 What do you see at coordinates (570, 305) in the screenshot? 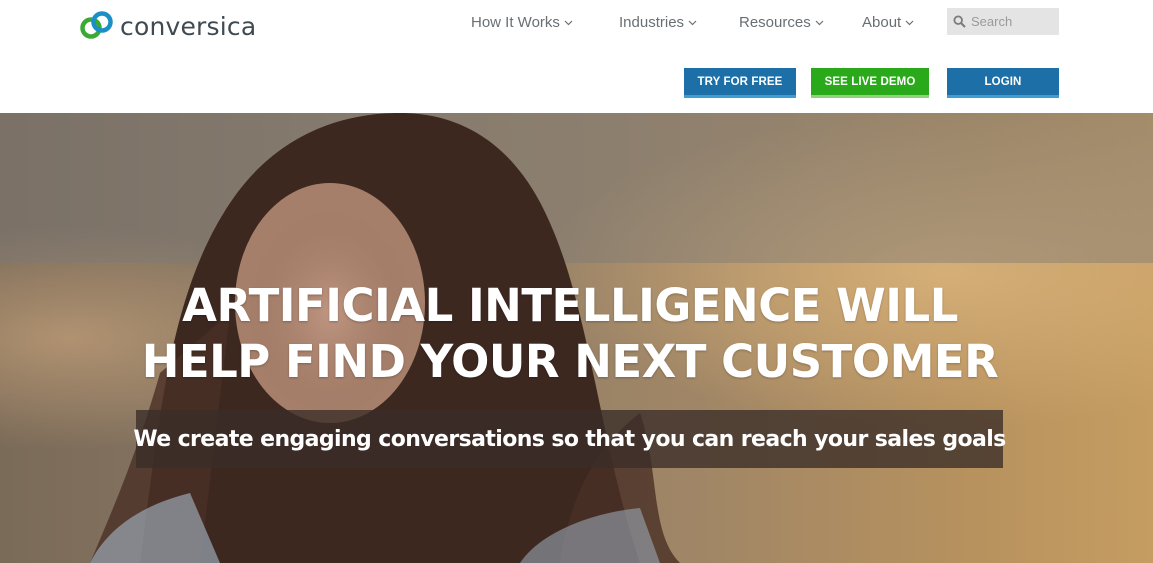
I see `headline-line-1: ARTIFICIAL INTELLIGENCE WILL` at bounding box center [570, 305].